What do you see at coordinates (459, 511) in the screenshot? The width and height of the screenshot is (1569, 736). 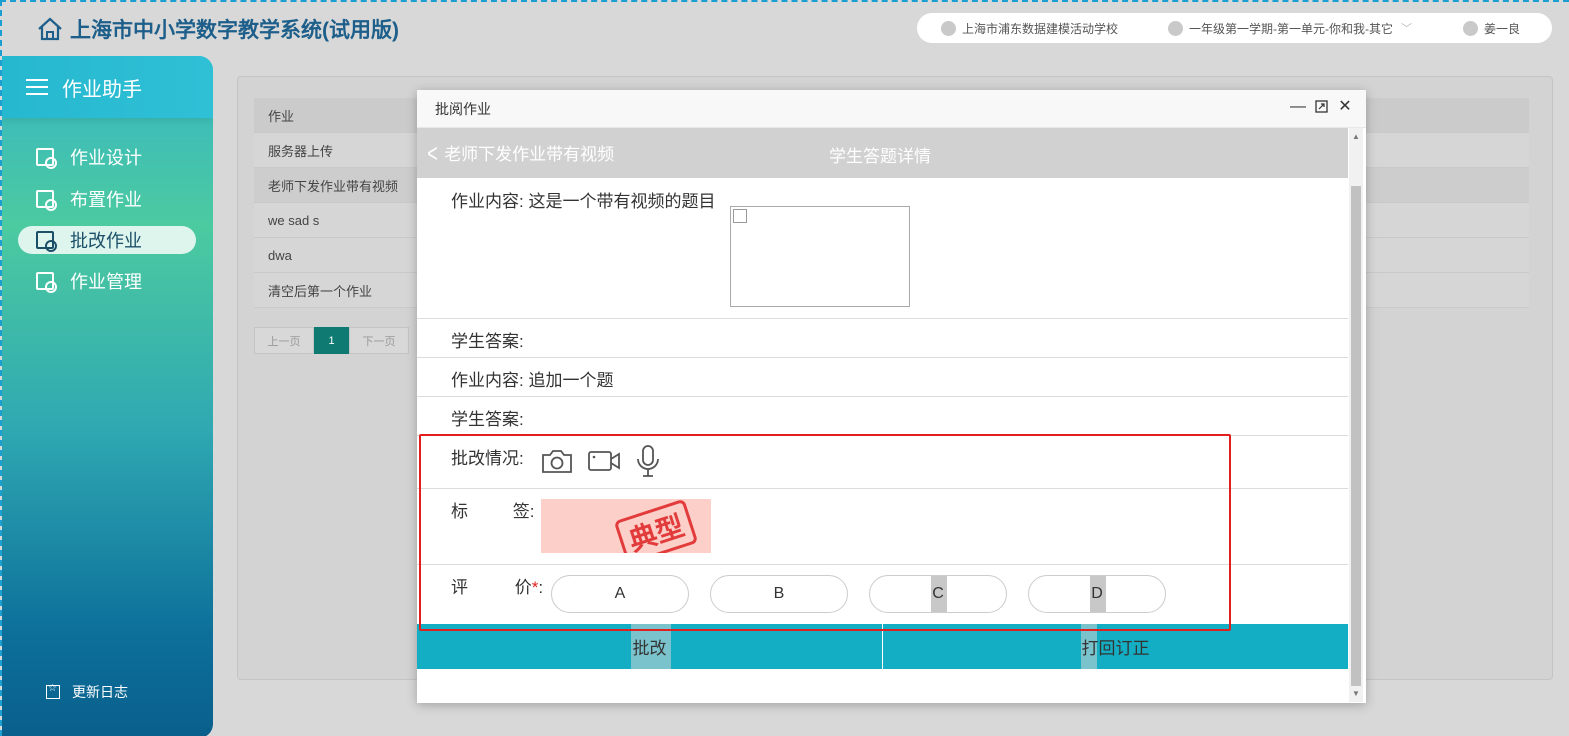 I see `tag-label-a: 标` at bounding box center [459, 511].